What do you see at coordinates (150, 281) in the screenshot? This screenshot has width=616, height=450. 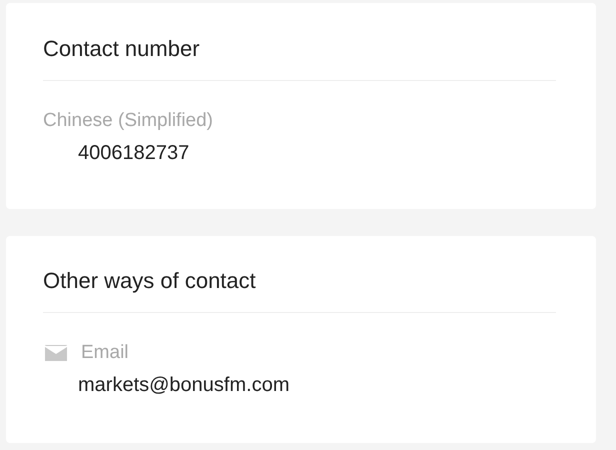 I see `section-title: Other ways of contact` at bounding box center [150, 281].